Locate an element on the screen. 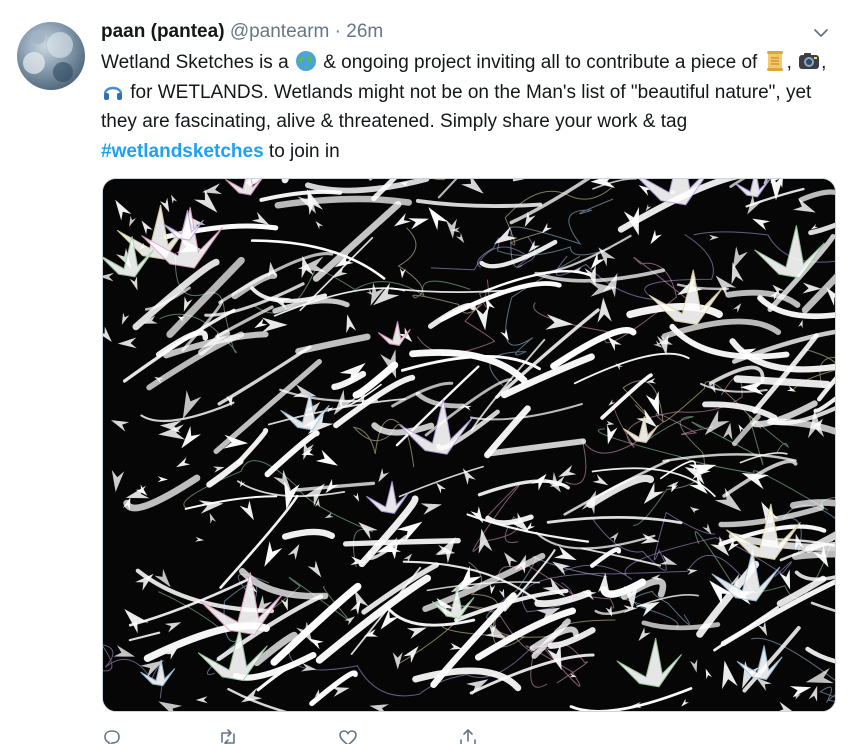 The width and height of the screenshot is (850, 744). display-name: paan (pantea) is located at coordinates (163, 31).